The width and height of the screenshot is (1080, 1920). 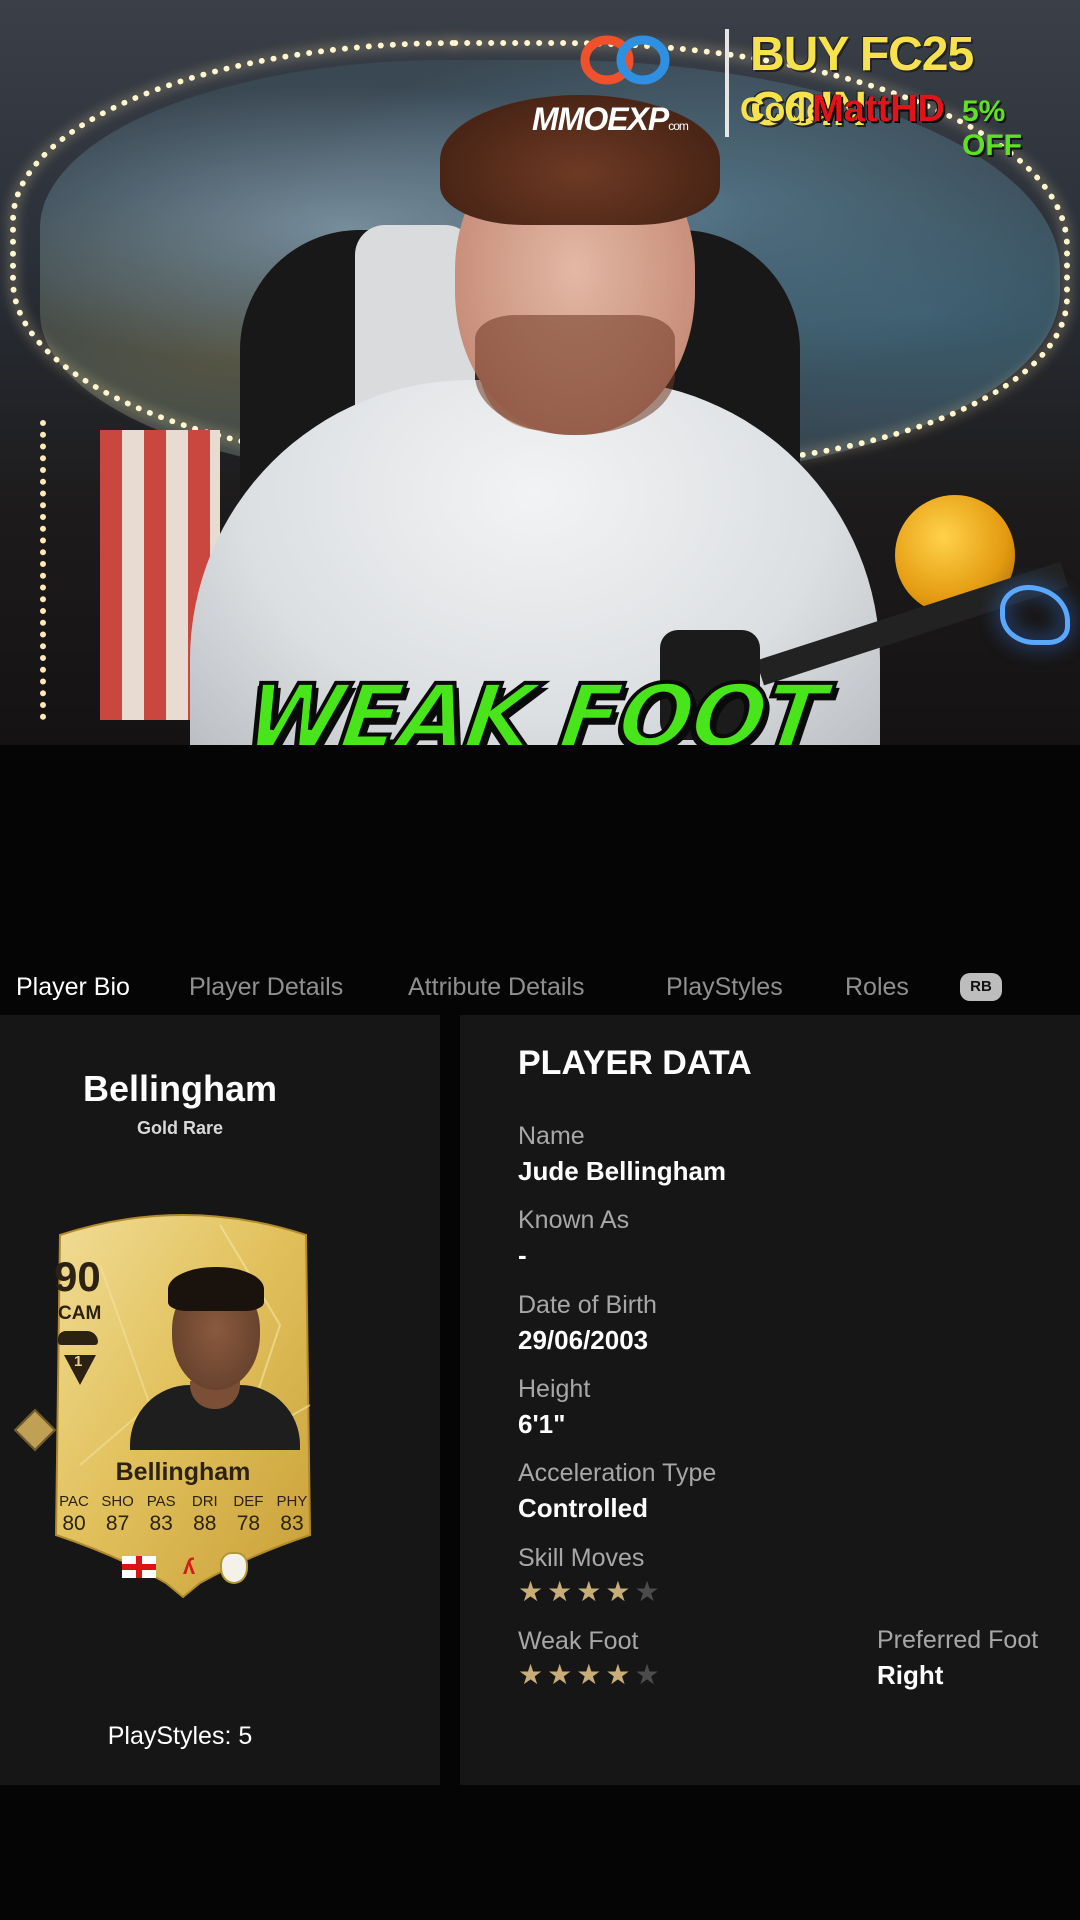 What do you see at coordinates (180, 1736) in the screenshot?
I see `playstyles-count: PlayStyles: 5` at bounding box center [180, 1736].